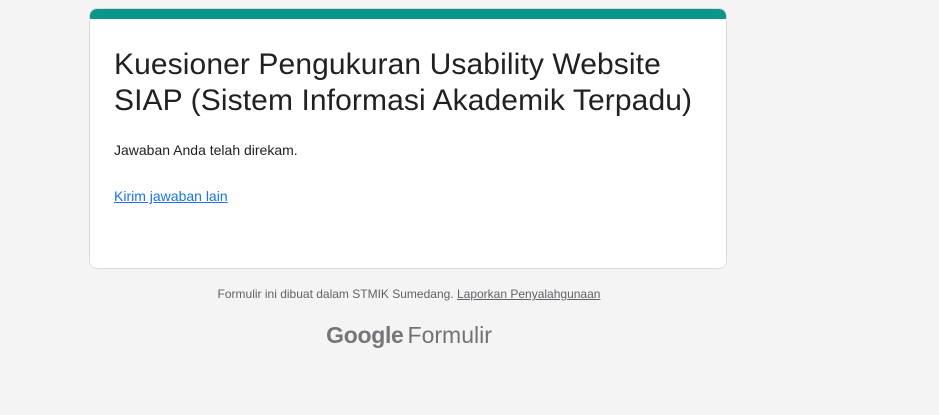 This screenshot has height=415, width=939. Describe the element at coordinates (365, 335) in the screenshot. I see `brand-google-text: Google` at that location.